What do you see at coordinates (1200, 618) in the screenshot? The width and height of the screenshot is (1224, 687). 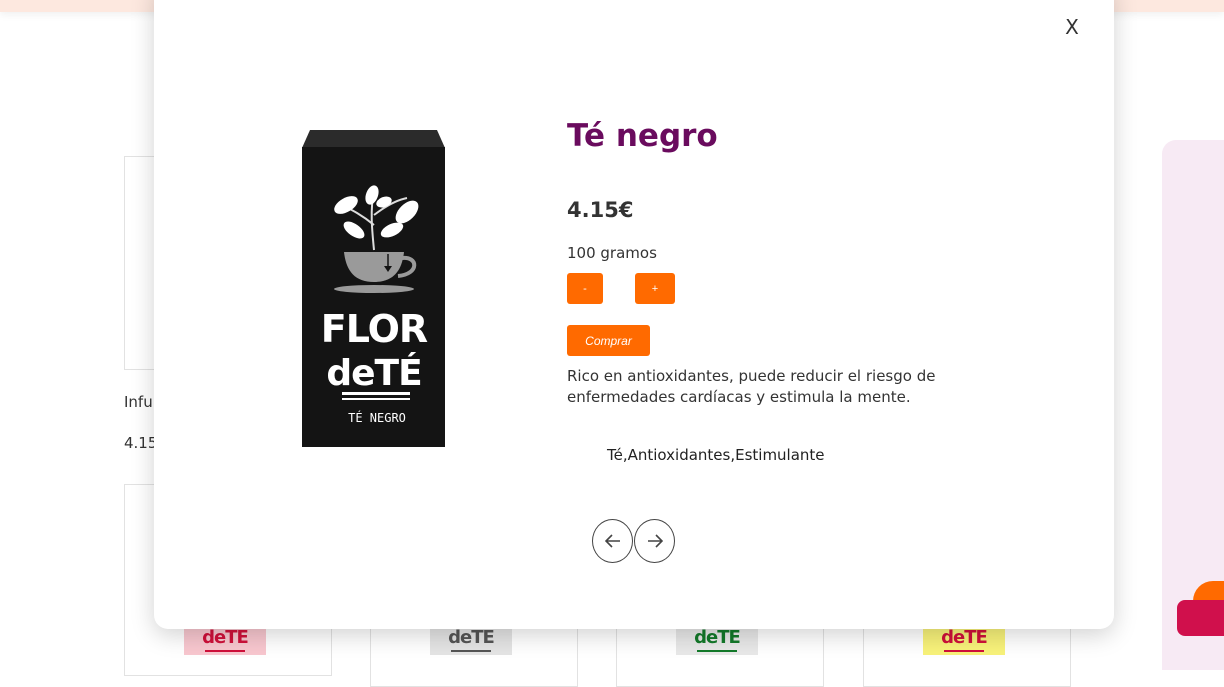 I see `cart-floating-button` at bounding box center [1200, 618].